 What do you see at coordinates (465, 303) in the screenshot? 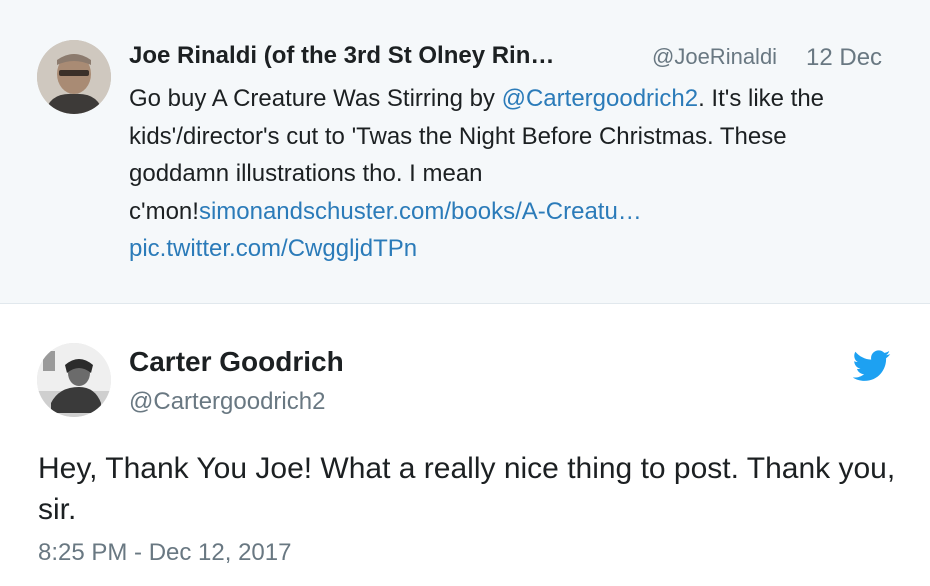
I see `divider` at bounding box center [465, 303].